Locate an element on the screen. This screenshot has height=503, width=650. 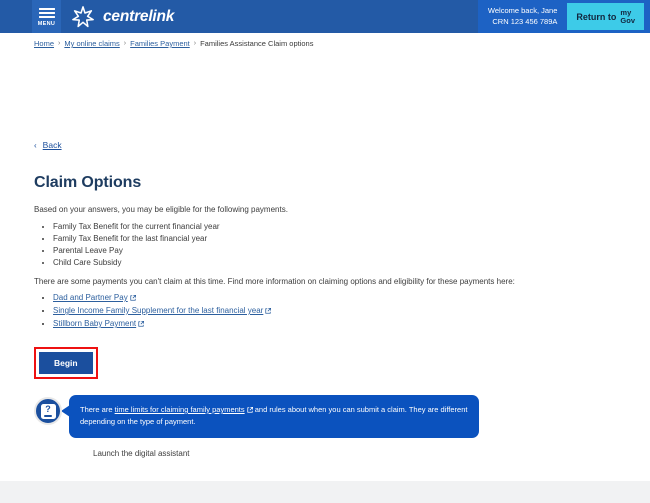
breadcrumb-item-my-online-claims: My online claims is located at coordinates (91, 43).